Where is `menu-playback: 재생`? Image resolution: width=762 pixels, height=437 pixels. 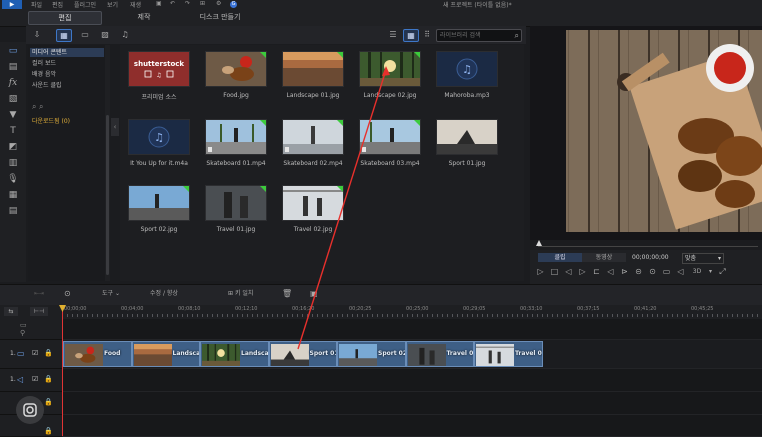 menu-playback: 재생 is located at coordinates (135, 4).